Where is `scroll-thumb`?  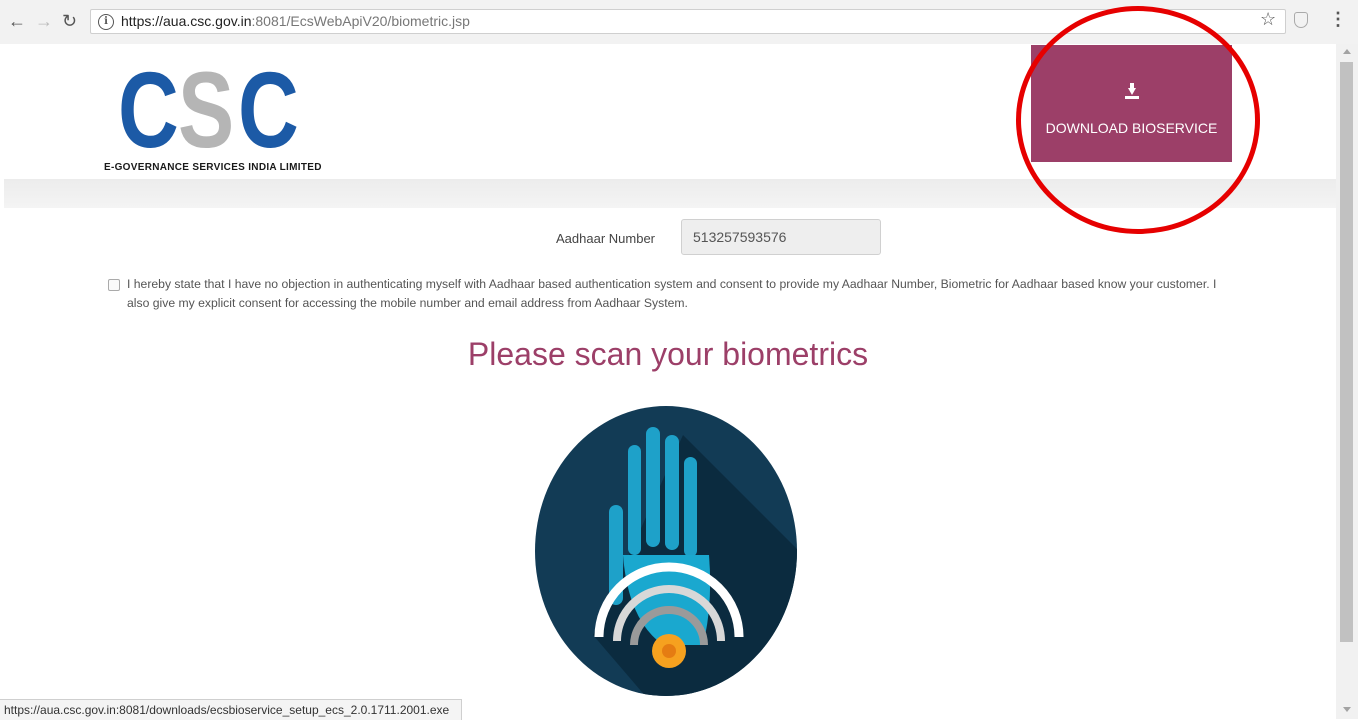
scroll-thumb is located at coordinates (1346, 352).